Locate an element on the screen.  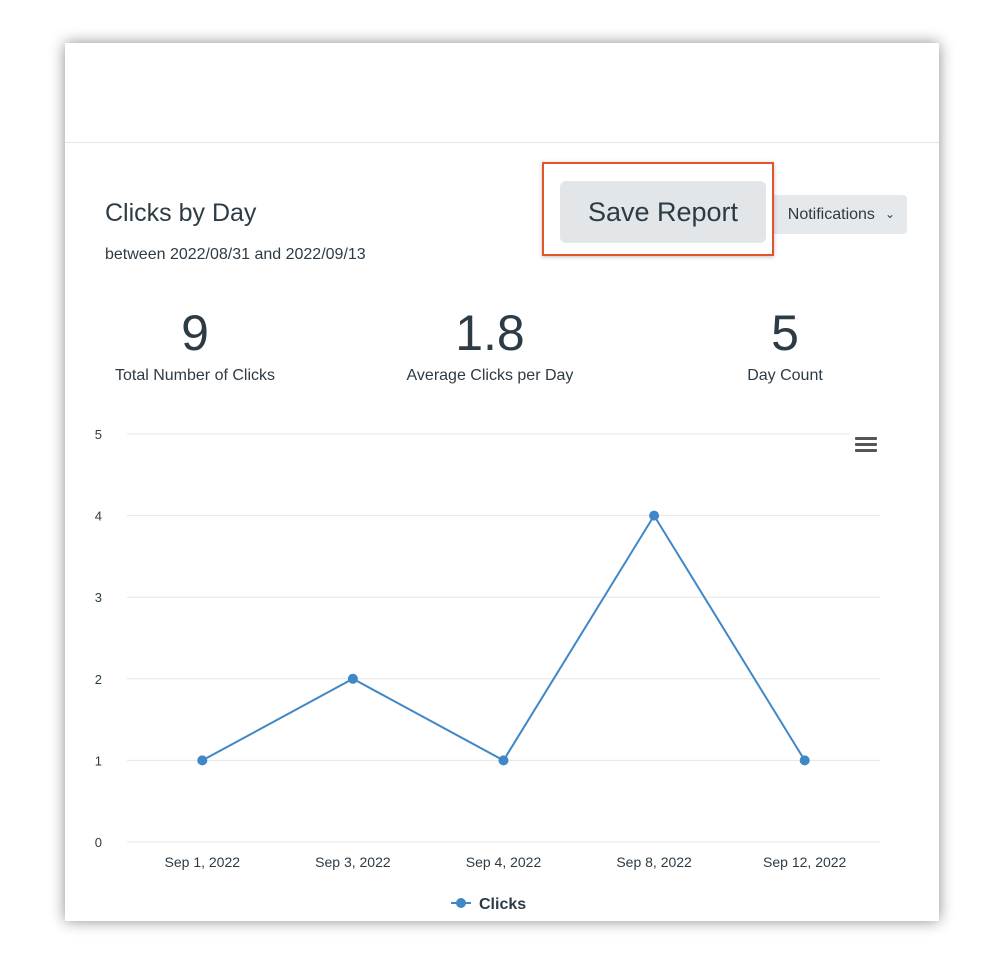
x-tick-label: Sep 3, 2022 is located at coordinates (353, 862).